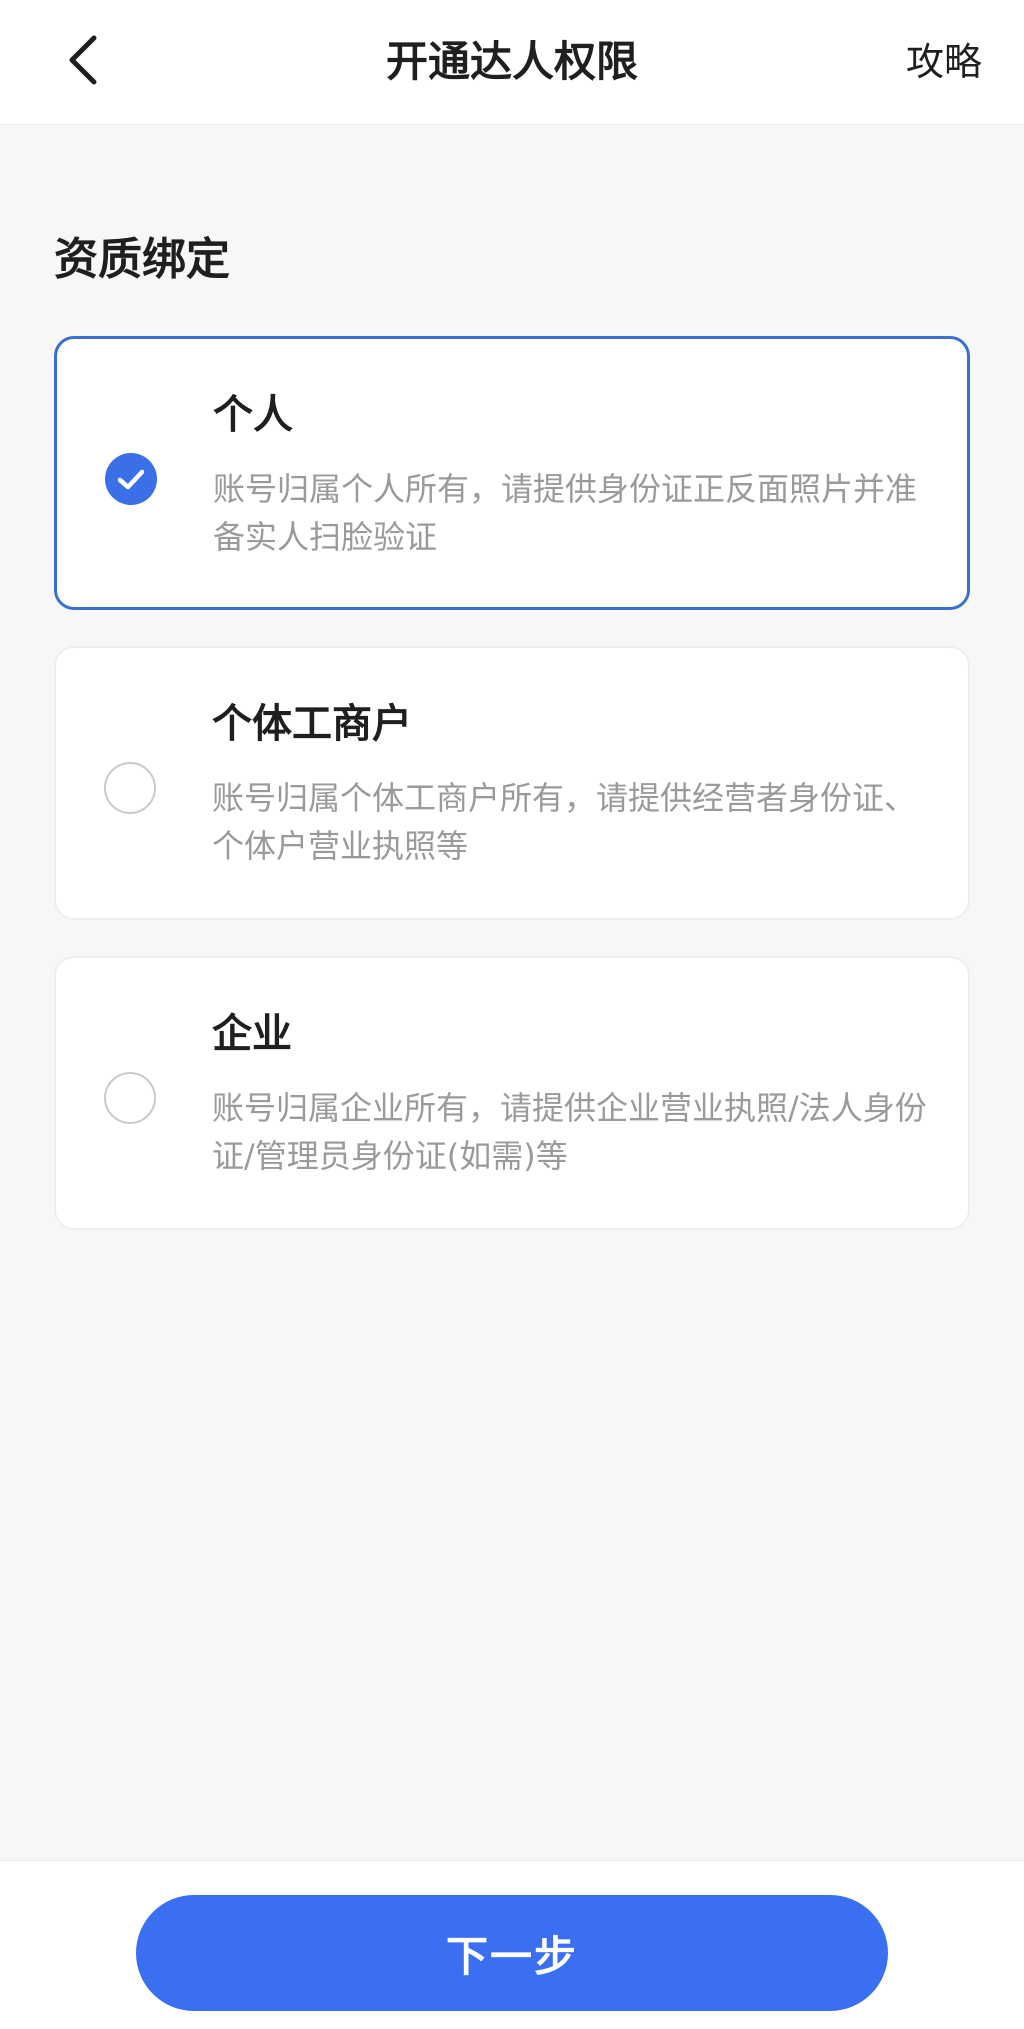 Image resolution: width=1024 pixels, height=2029 pixels. I want to click on option-description: 账号归属个体工商户所有，请提供经营者身份证、个体户营业执照等, so click(564, 822).